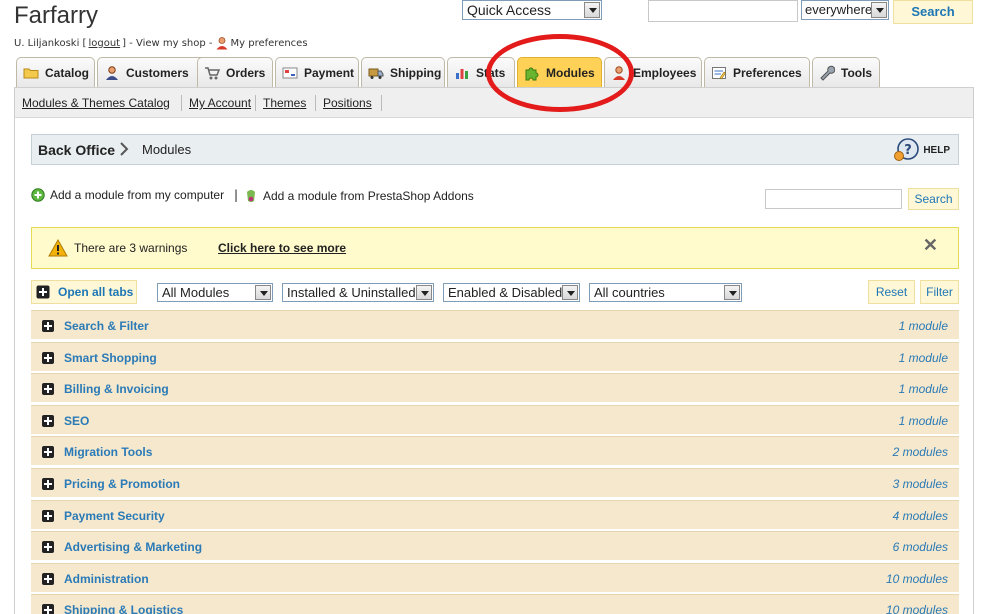 Image resolution: width=982 pixels, height=614 pixels. I want to click on close-icon: ✕, so click(930, 245).